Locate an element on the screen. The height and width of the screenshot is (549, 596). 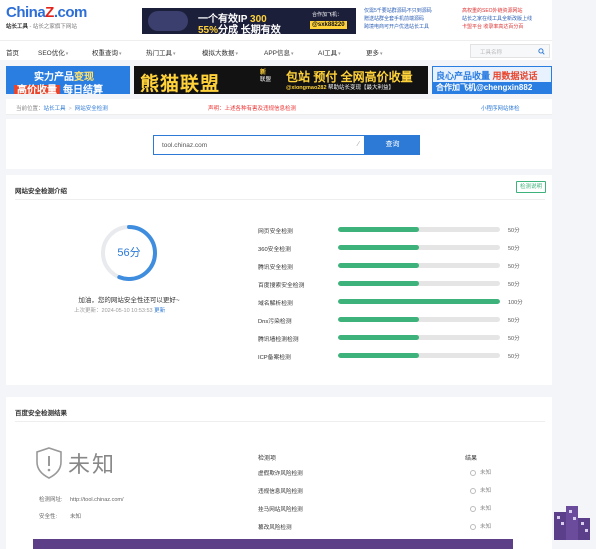
bottom-ad-strip is located at coordinates (273, 544).